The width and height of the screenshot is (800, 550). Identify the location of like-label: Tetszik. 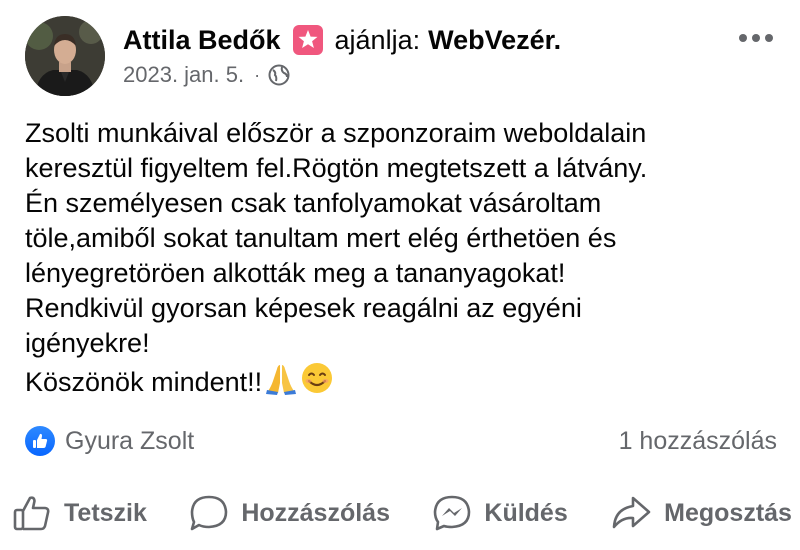
(105, 512).